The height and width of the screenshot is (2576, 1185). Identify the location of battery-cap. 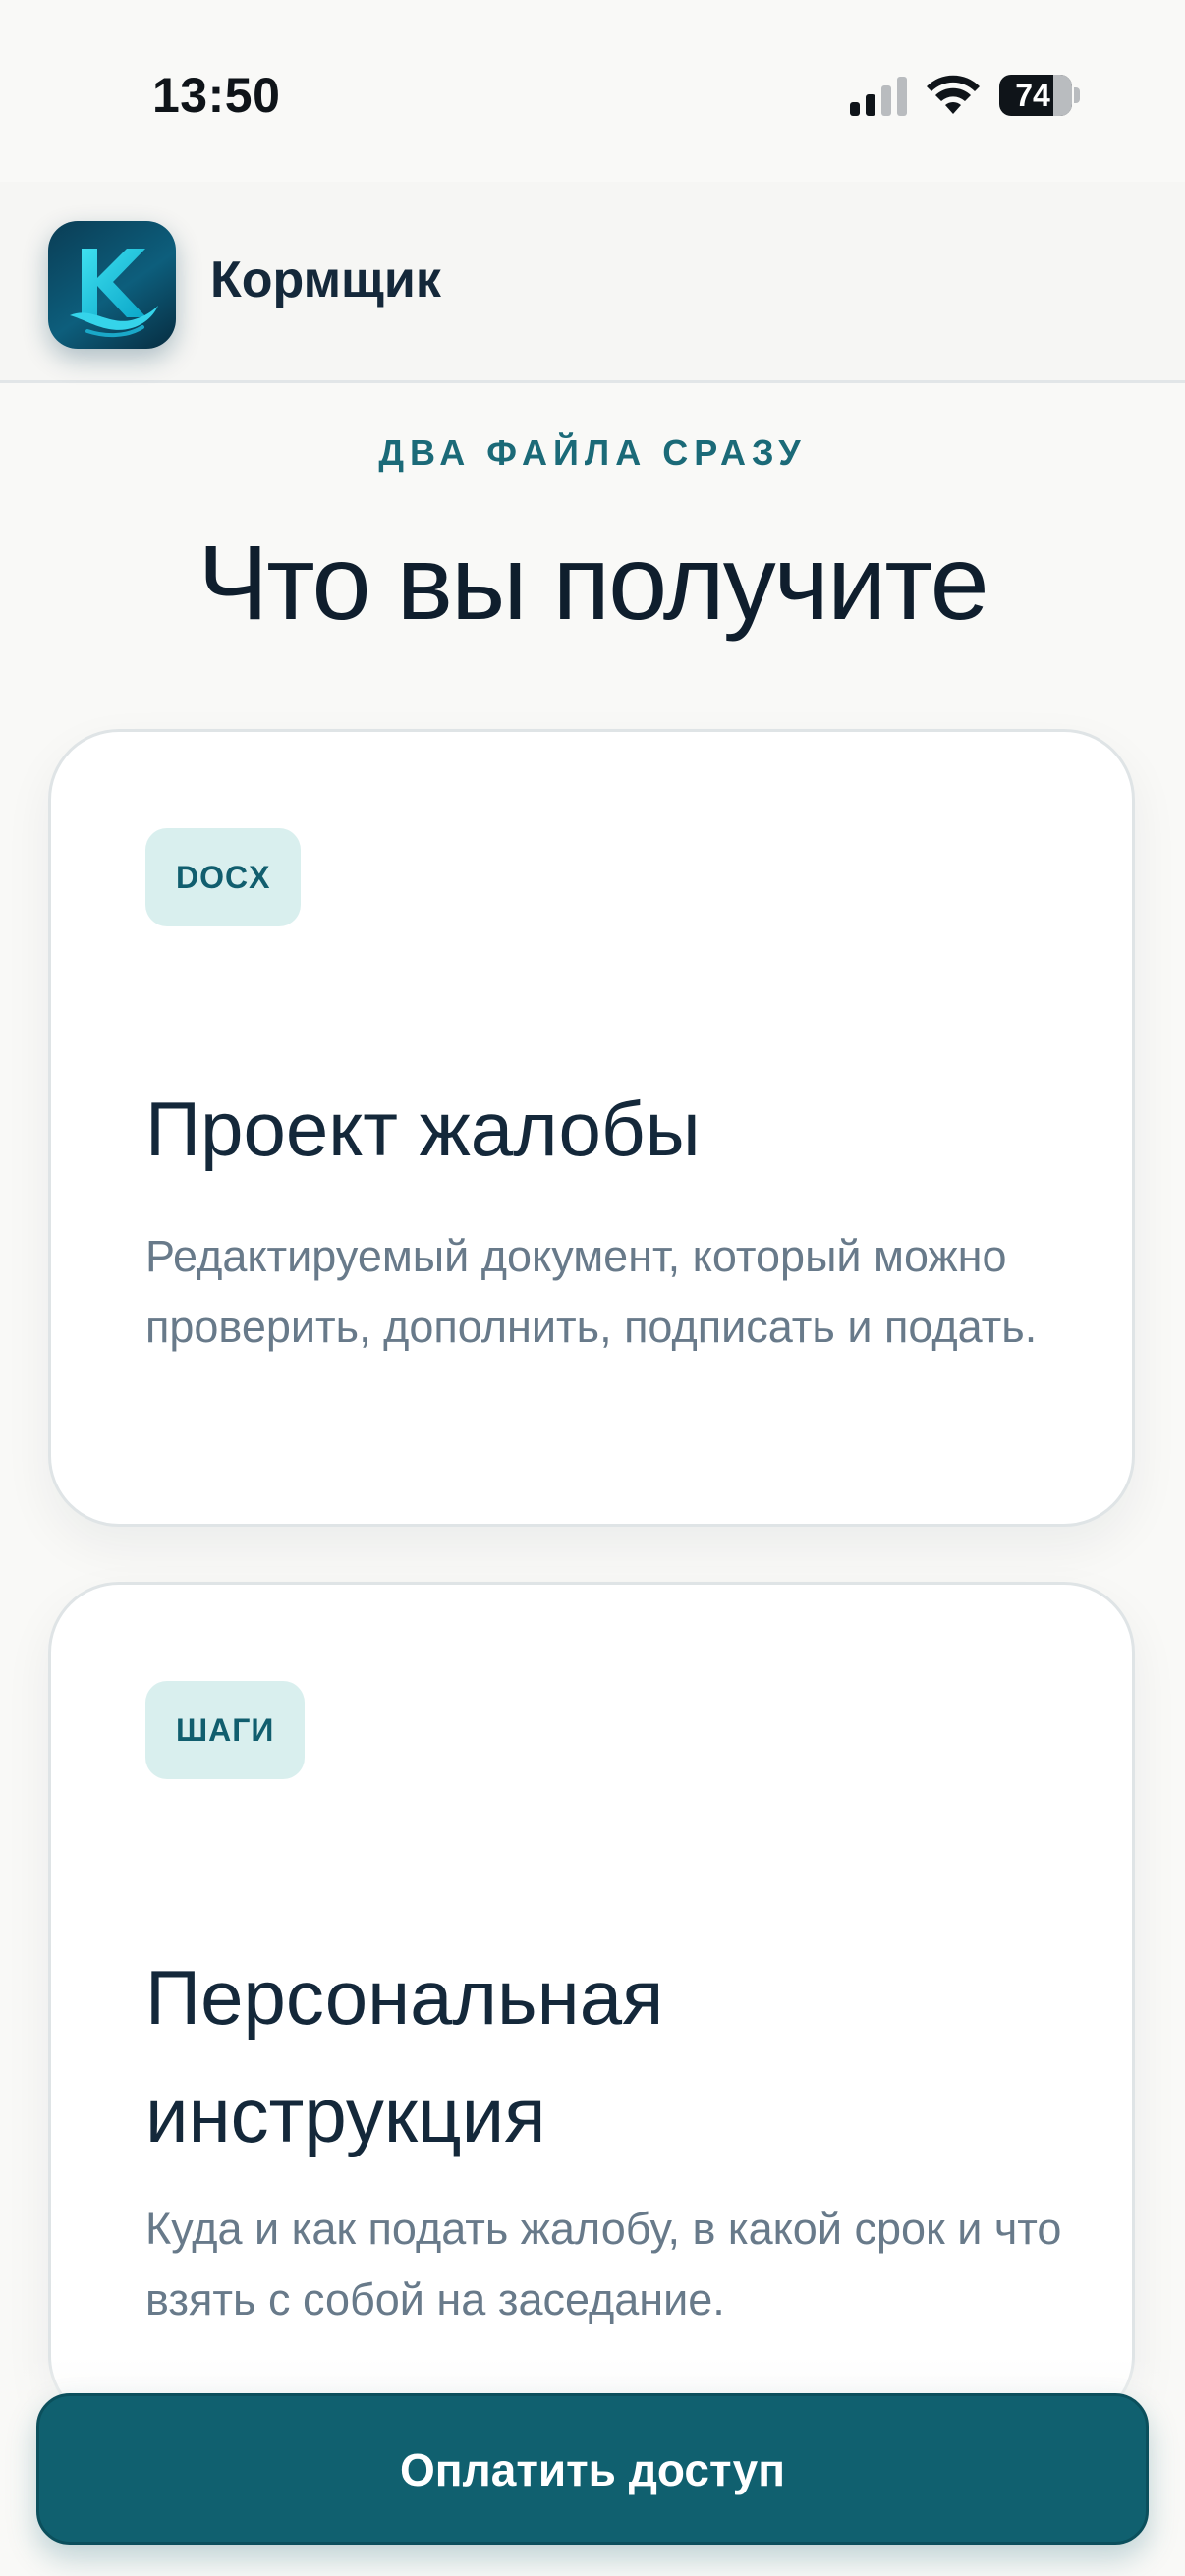
(1077, 95).